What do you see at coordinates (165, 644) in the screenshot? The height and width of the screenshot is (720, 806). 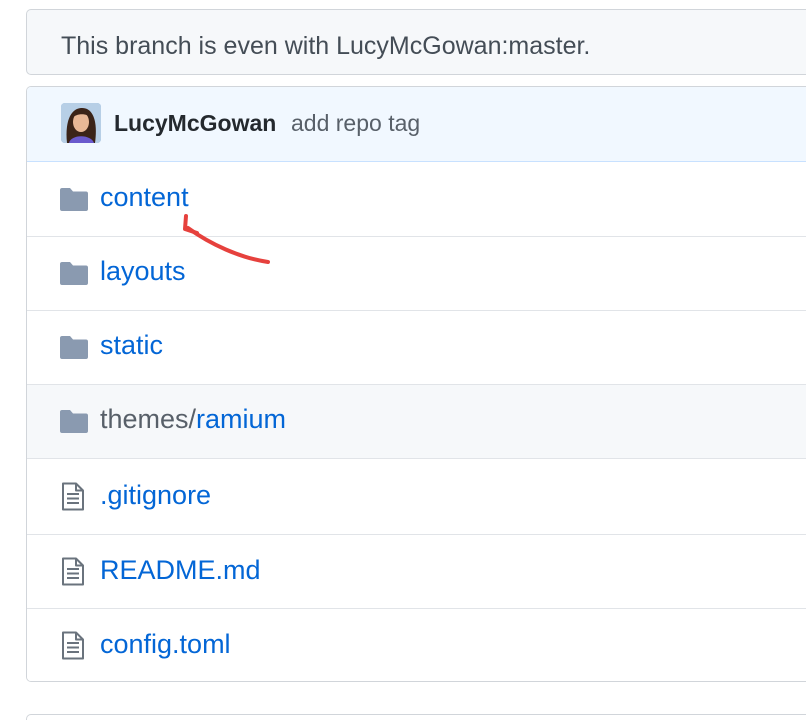 I see `file-link: config.toml` at bounding box center [165, 644].